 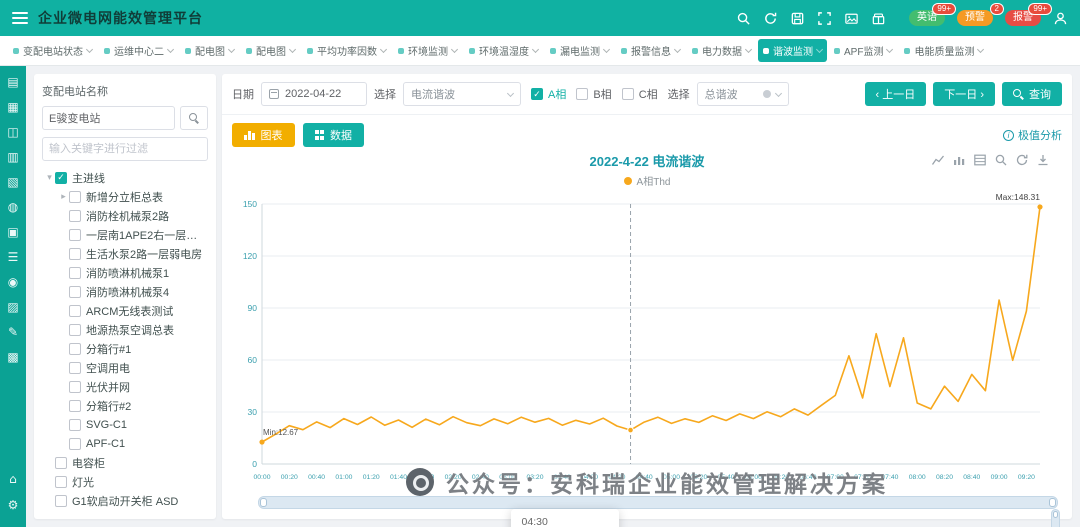 What do you see at coordinates (1022, 160) in the screenshot?
I see `toolbox-restore-icon` at bounding box center [1022, 160].